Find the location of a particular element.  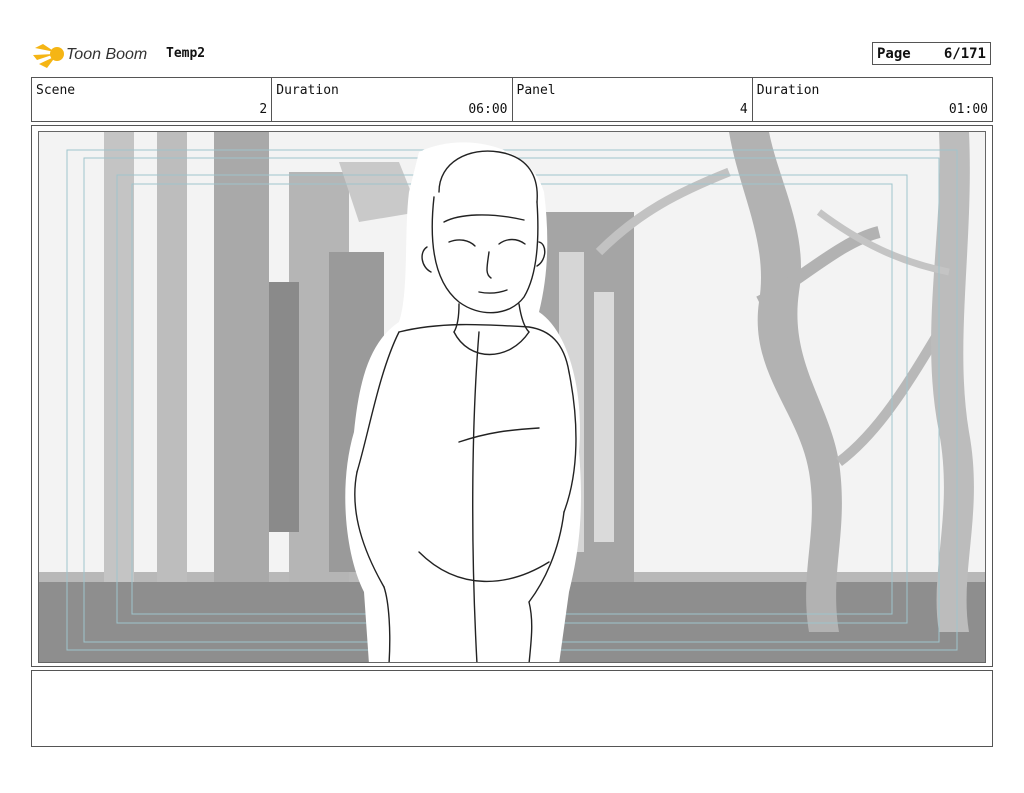

panel-duration-value: 01:00 is located at coordinates (968, 109).